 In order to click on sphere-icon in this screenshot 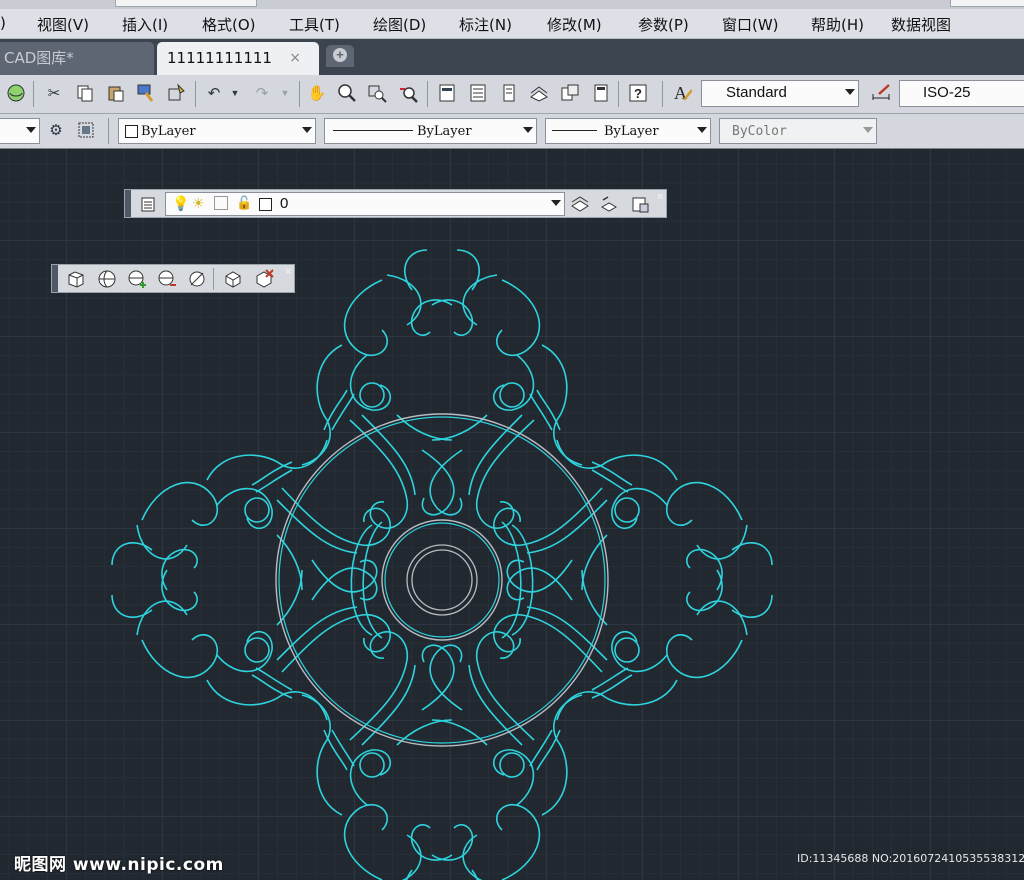, I will do `click(107, 279)`.